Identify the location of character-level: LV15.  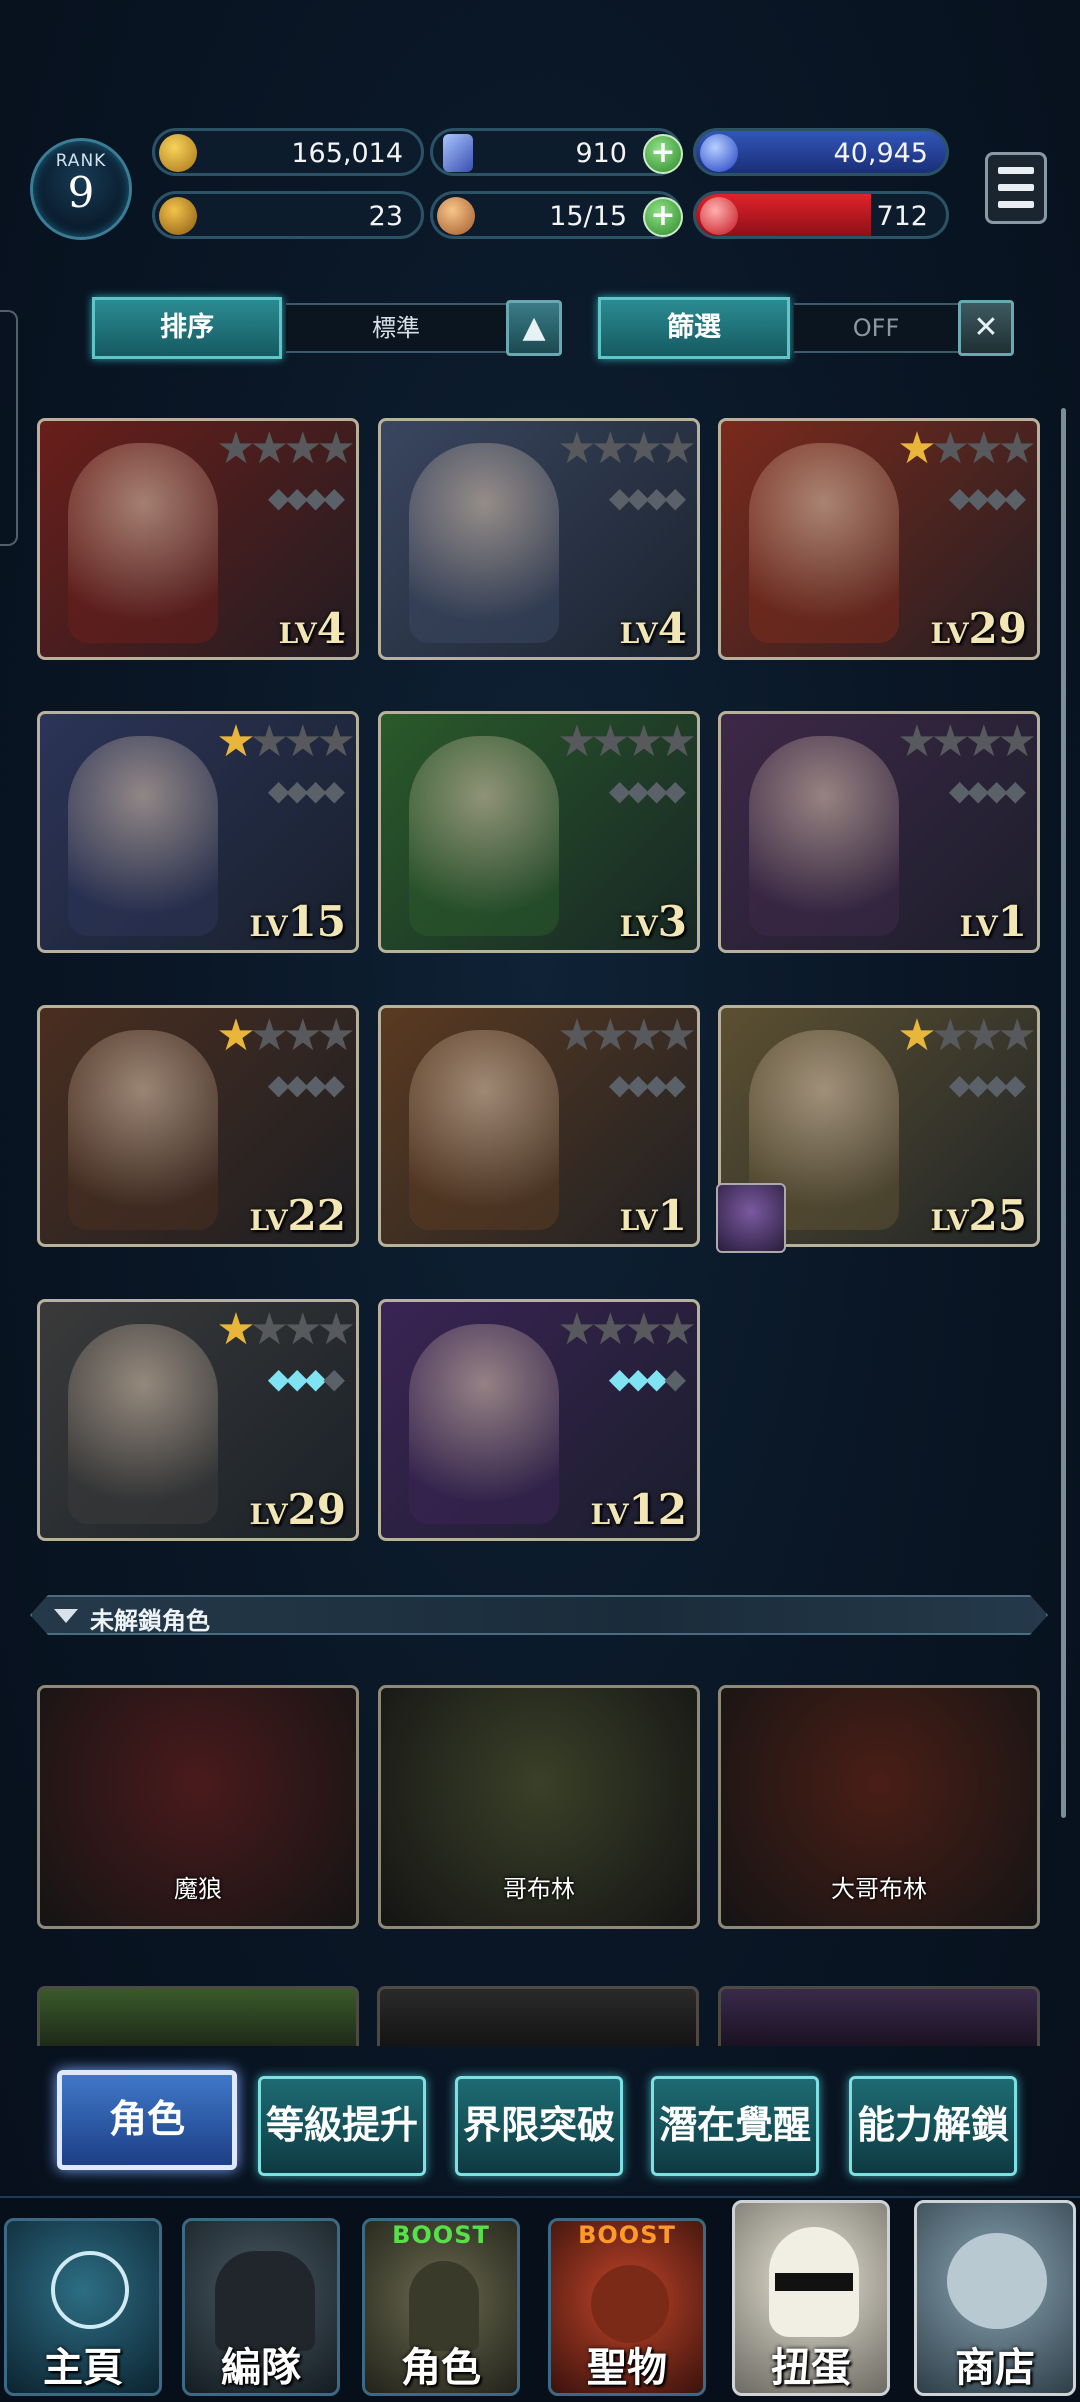
(297, 921).